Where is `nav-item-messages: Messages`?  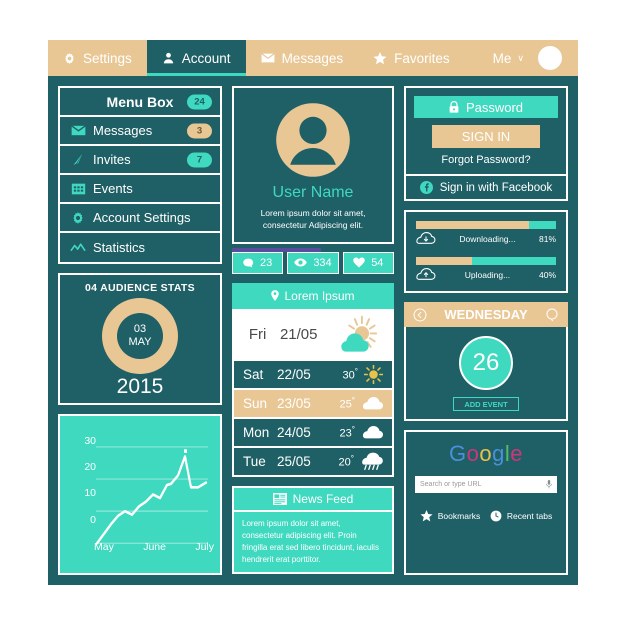 nav-item-messages: Messages is located at coordinates (302, 58).